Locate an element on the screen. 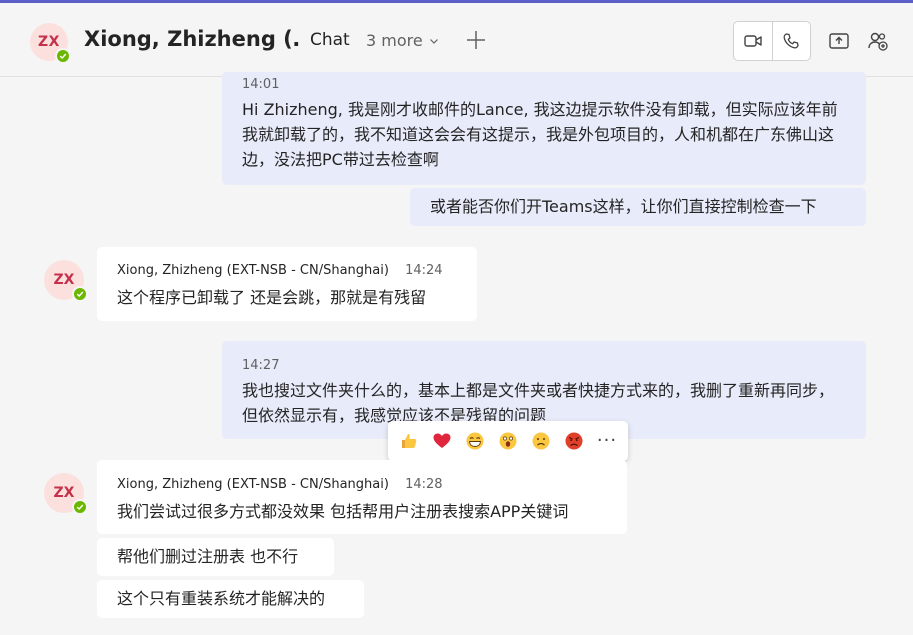 This screenshot has width=913, height=635. message-text: 我们尝试过很多方式都没效果 包括帮用户注册表搜索APP关键词 is located at coordinates (343, 511).